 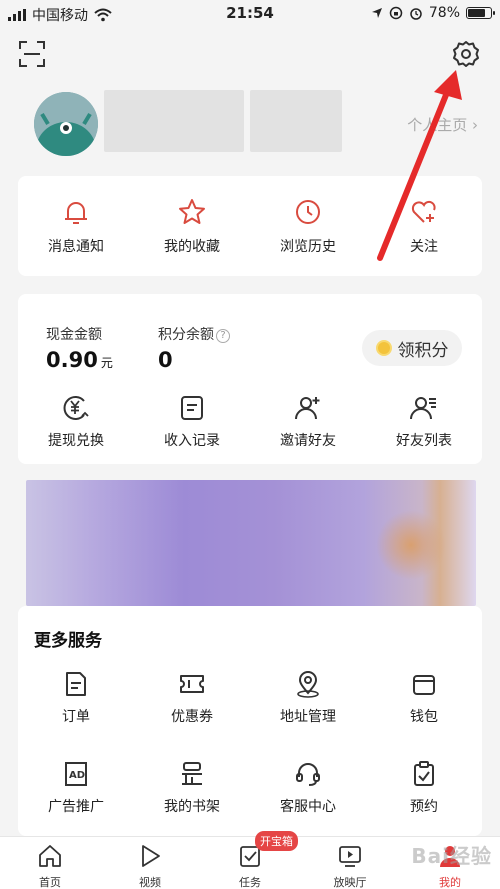 I want to click on history-label: 浏览历史, so click(x=308, y=247).